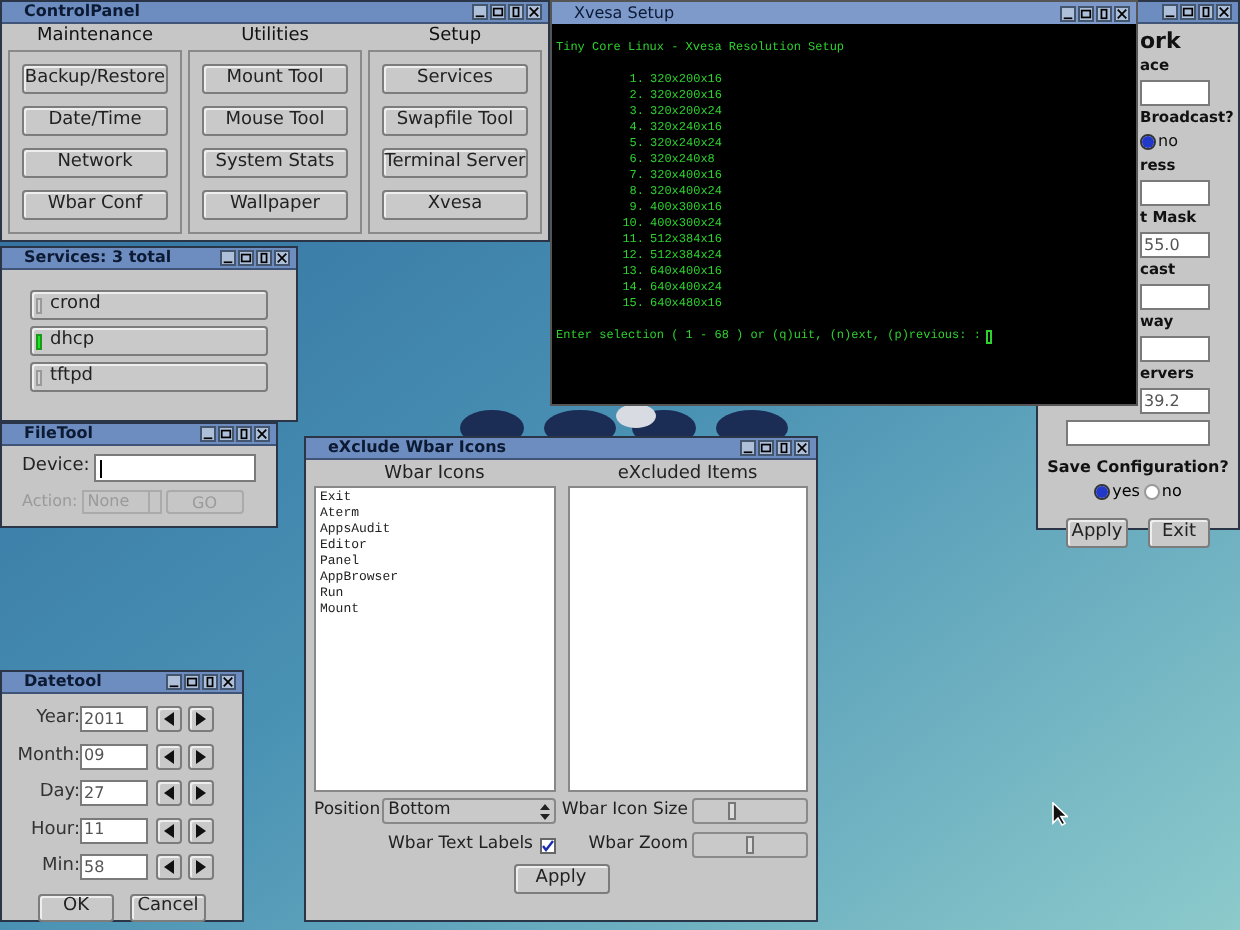 This screenshot has width=1240, height=930. Describe the element at coordinates (455, 205) in the screenshot. I see `tool-button: Xvesa` at that location.